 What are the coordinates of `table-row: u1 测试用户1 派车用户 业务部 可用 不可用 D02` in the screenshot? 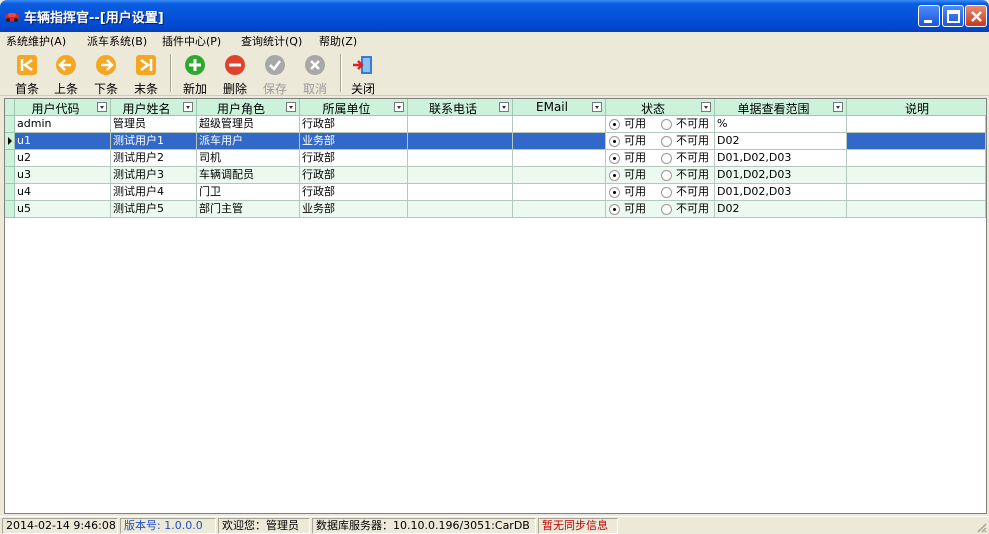 It's located at (500, 141).